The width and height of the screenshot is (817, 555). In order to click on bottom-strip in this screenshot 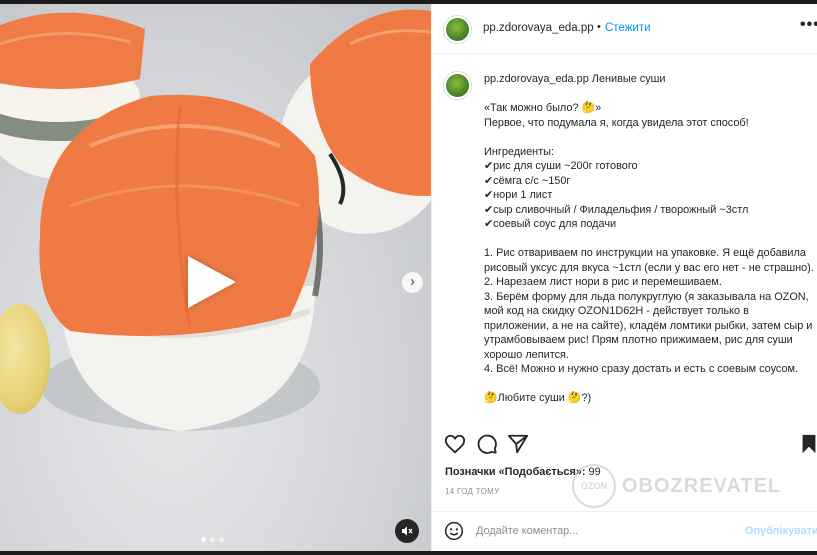, I will do `click(408, 553)`.